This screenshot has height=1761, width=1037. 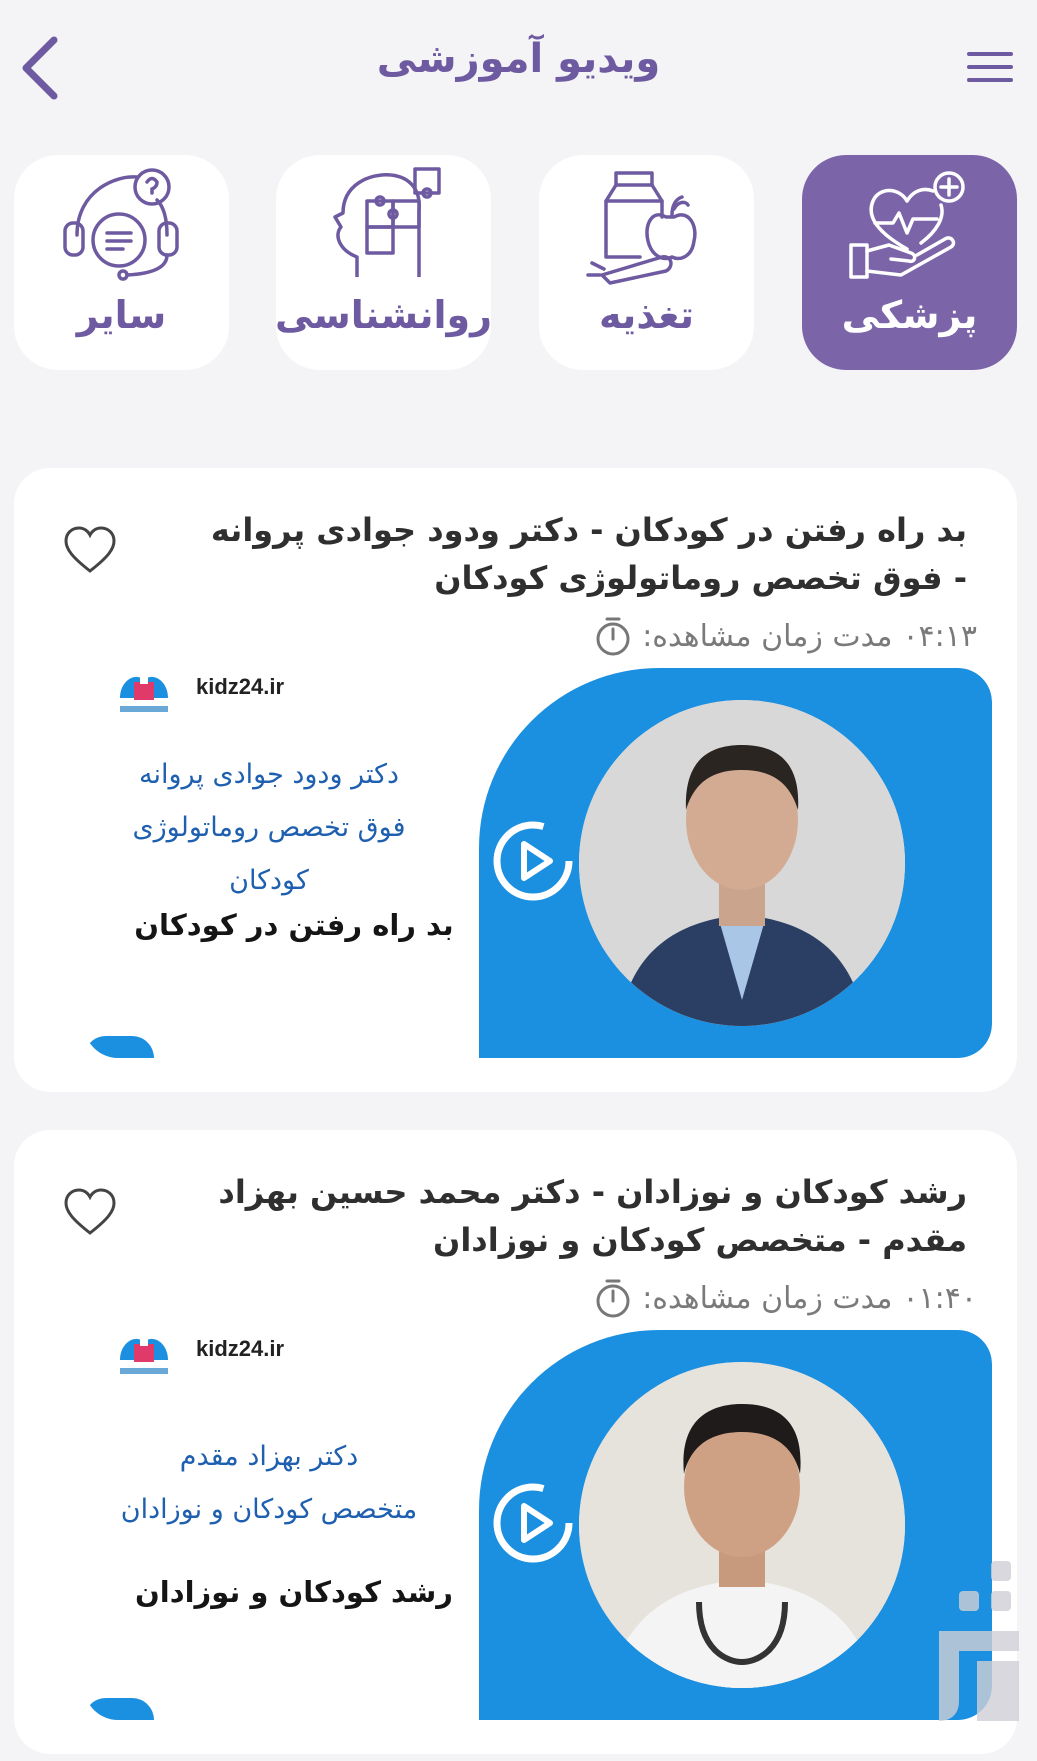 What do you see at coordinates (516, 262) in the screenshot?
I see `category-tabs: سایر روانشناسی تغذیه پزشکی` at bounding box center [516, 262].